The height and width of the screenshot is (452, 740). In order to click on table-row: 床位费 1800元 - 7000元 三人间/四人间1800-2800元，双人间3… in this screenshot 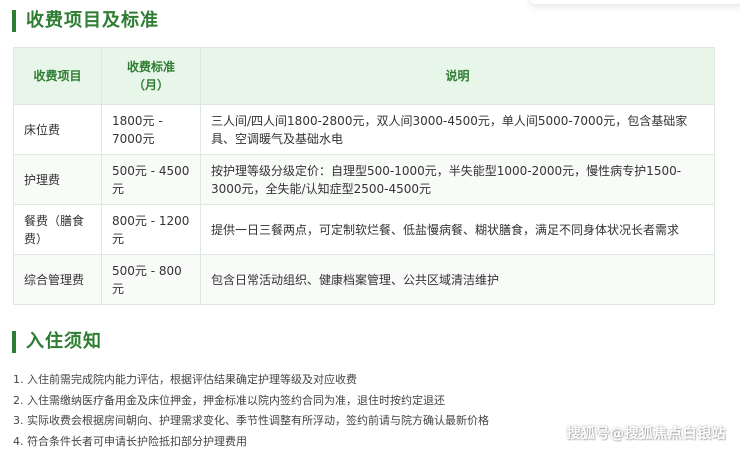, I will do `click(364, 130)`.